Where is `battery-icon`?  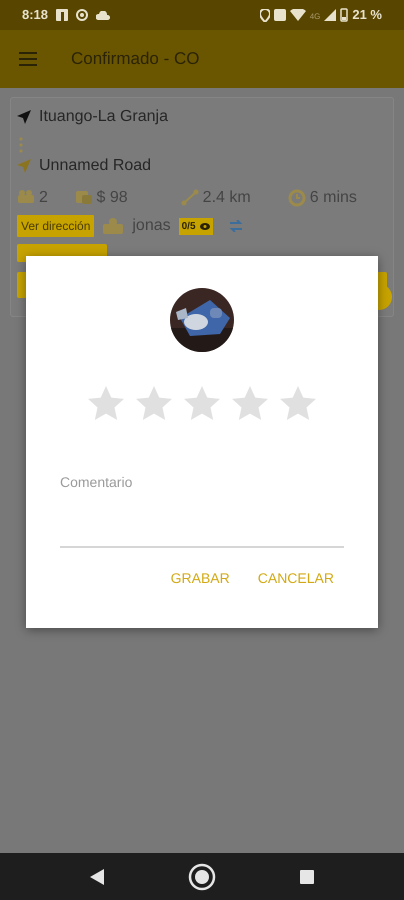 battery-icon is located at coordinates (344, 15).